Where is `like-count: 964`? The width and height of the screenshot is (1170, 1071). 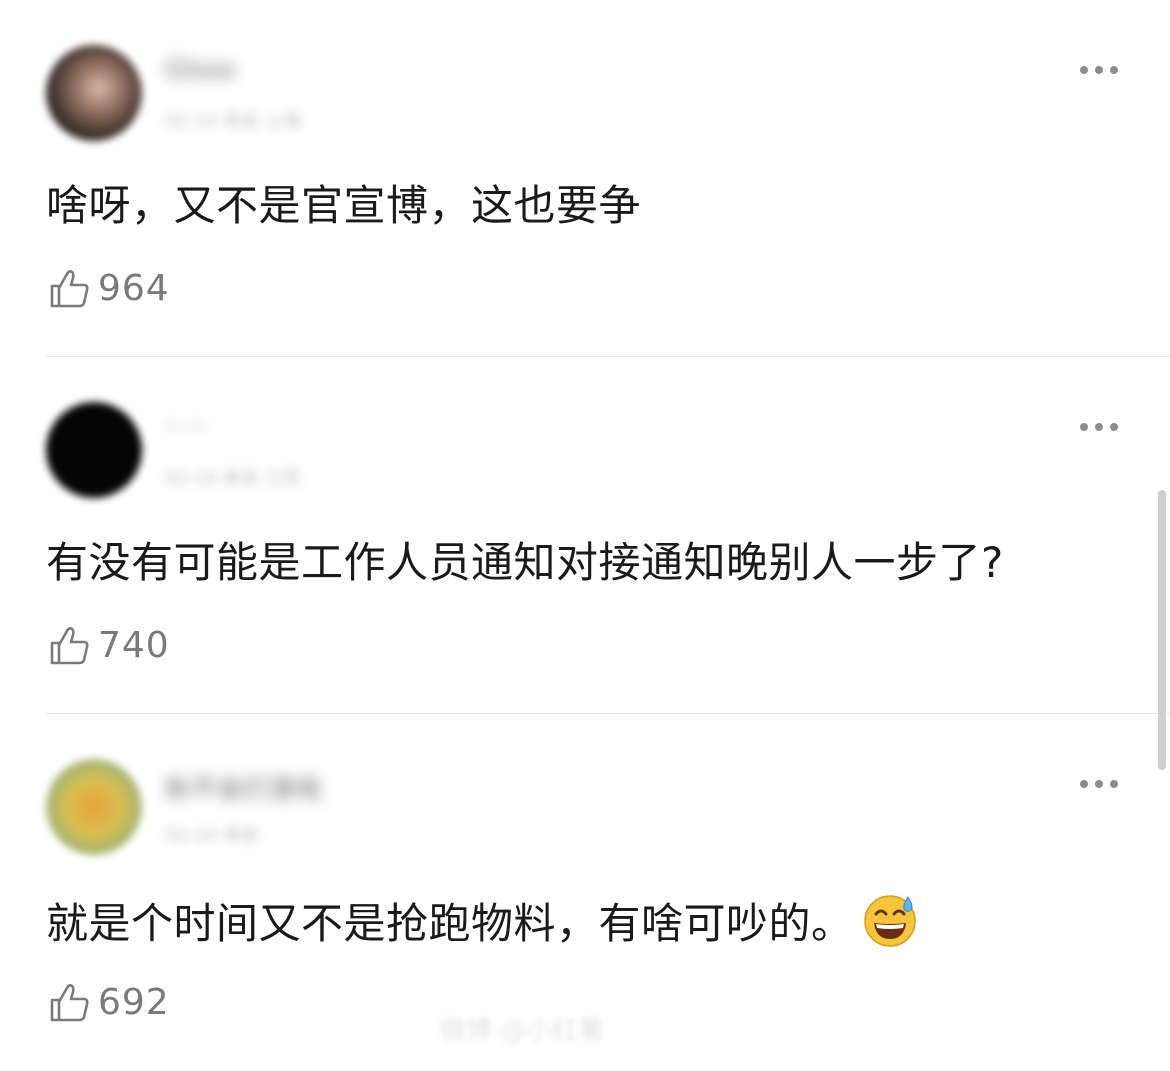 like-count: 964 is located at coordinates (134, 288).